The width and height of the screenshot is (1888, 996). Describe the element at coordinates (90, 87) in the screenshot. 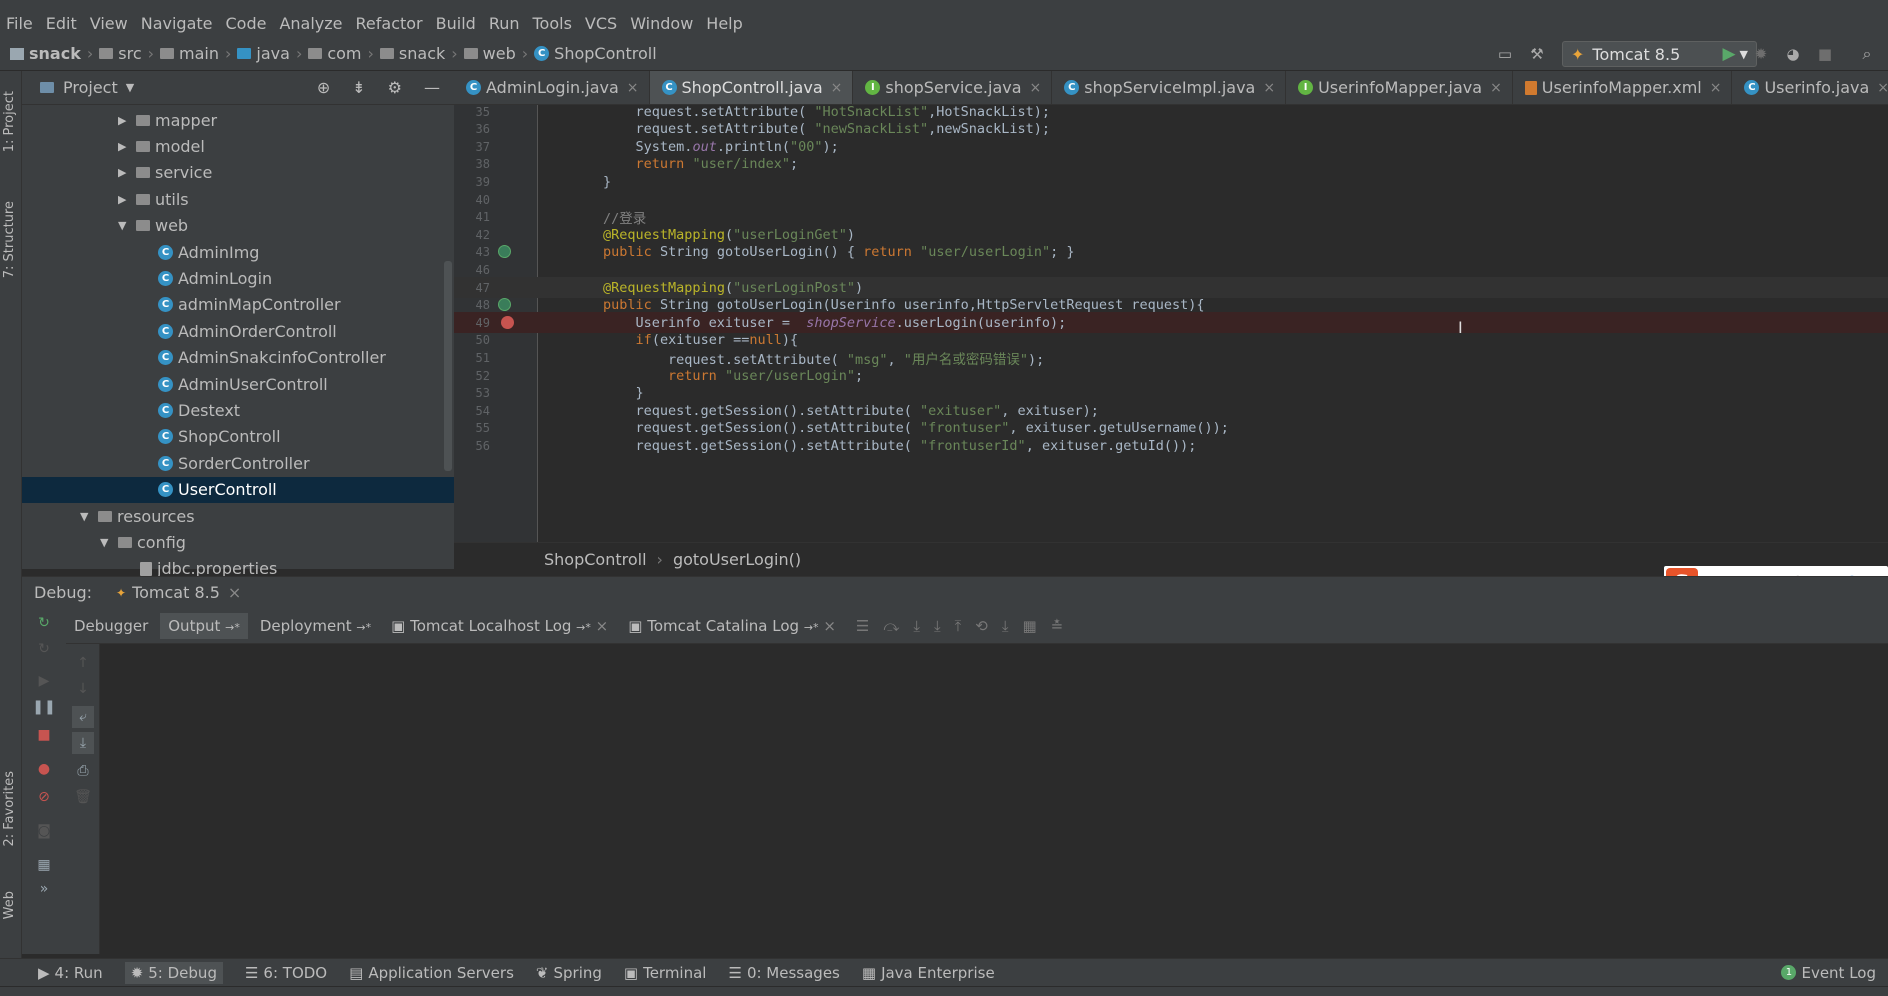

I see `project-panel-title: Project` at that location.